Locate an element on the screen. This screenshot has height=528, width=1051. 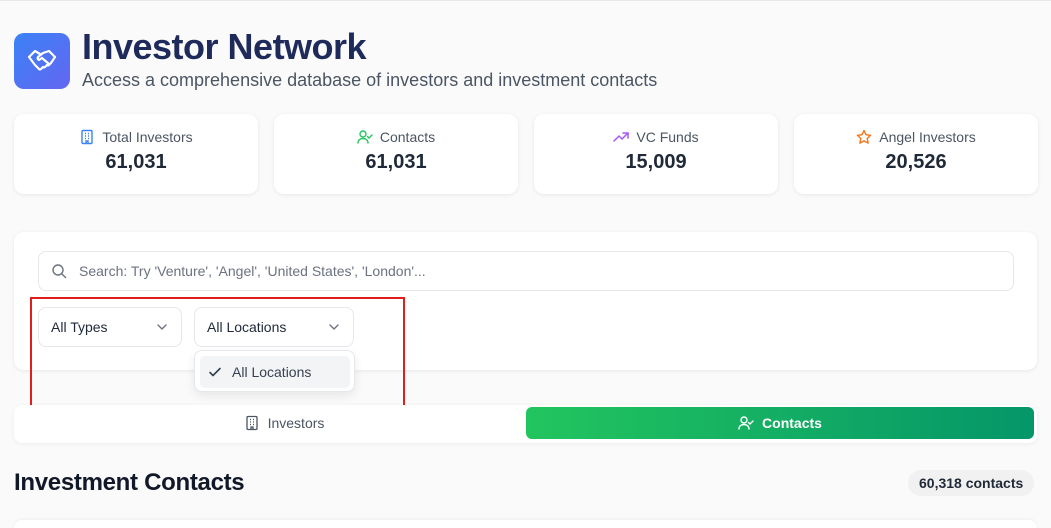
search-icon is located at coordinates (60, 271).